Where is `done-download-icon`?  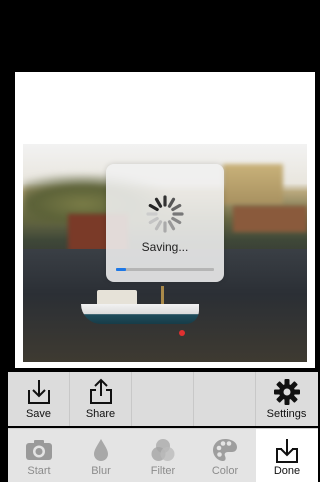
done-download-icon is located at coordinates (287, 451).